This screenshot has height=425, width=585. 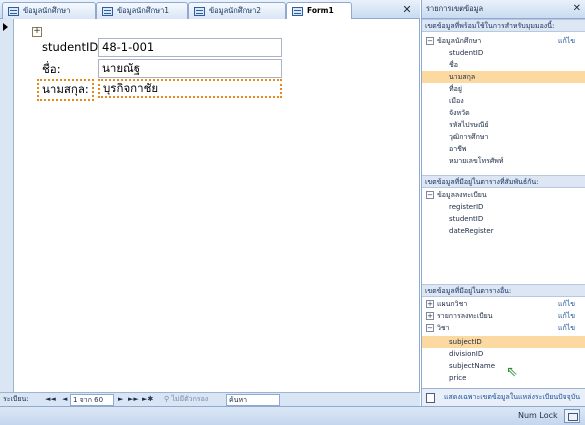 What do you see at coordinates (190, 399) in the screenshot?
I see `filter-label: ไม่มีตัวกรอง` at bounding box center [190, 399].